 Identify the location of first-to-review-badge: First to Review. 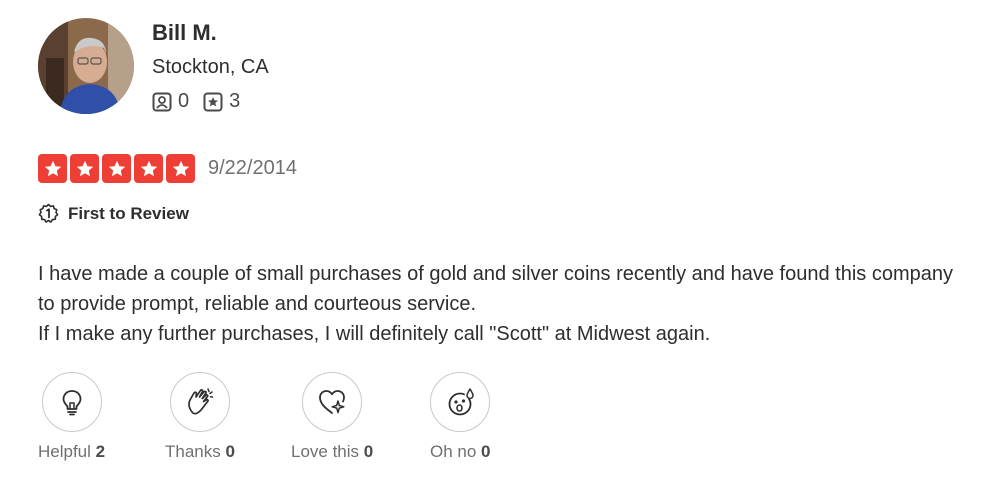
(113, 213).